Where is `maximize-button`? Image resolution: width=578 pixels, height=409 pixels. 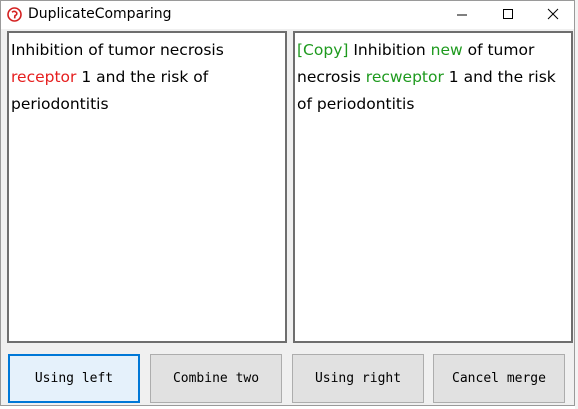
maximize-button is located at coordinates (508, 15).